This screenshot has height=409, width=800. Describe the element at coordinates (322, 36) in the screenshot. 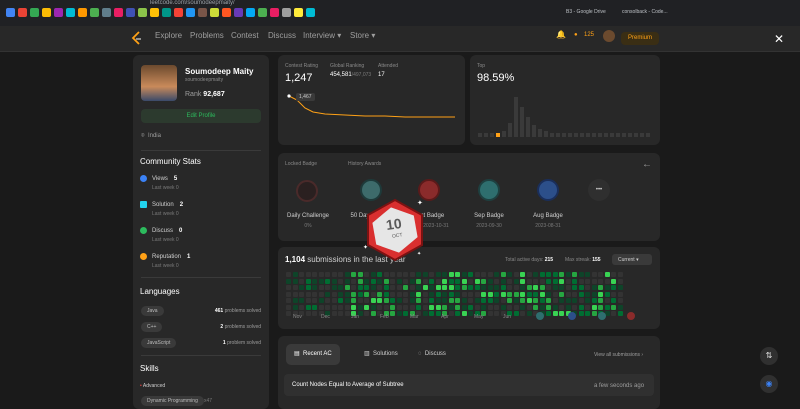

I see `nav-interview: Interview ▾` at that location.